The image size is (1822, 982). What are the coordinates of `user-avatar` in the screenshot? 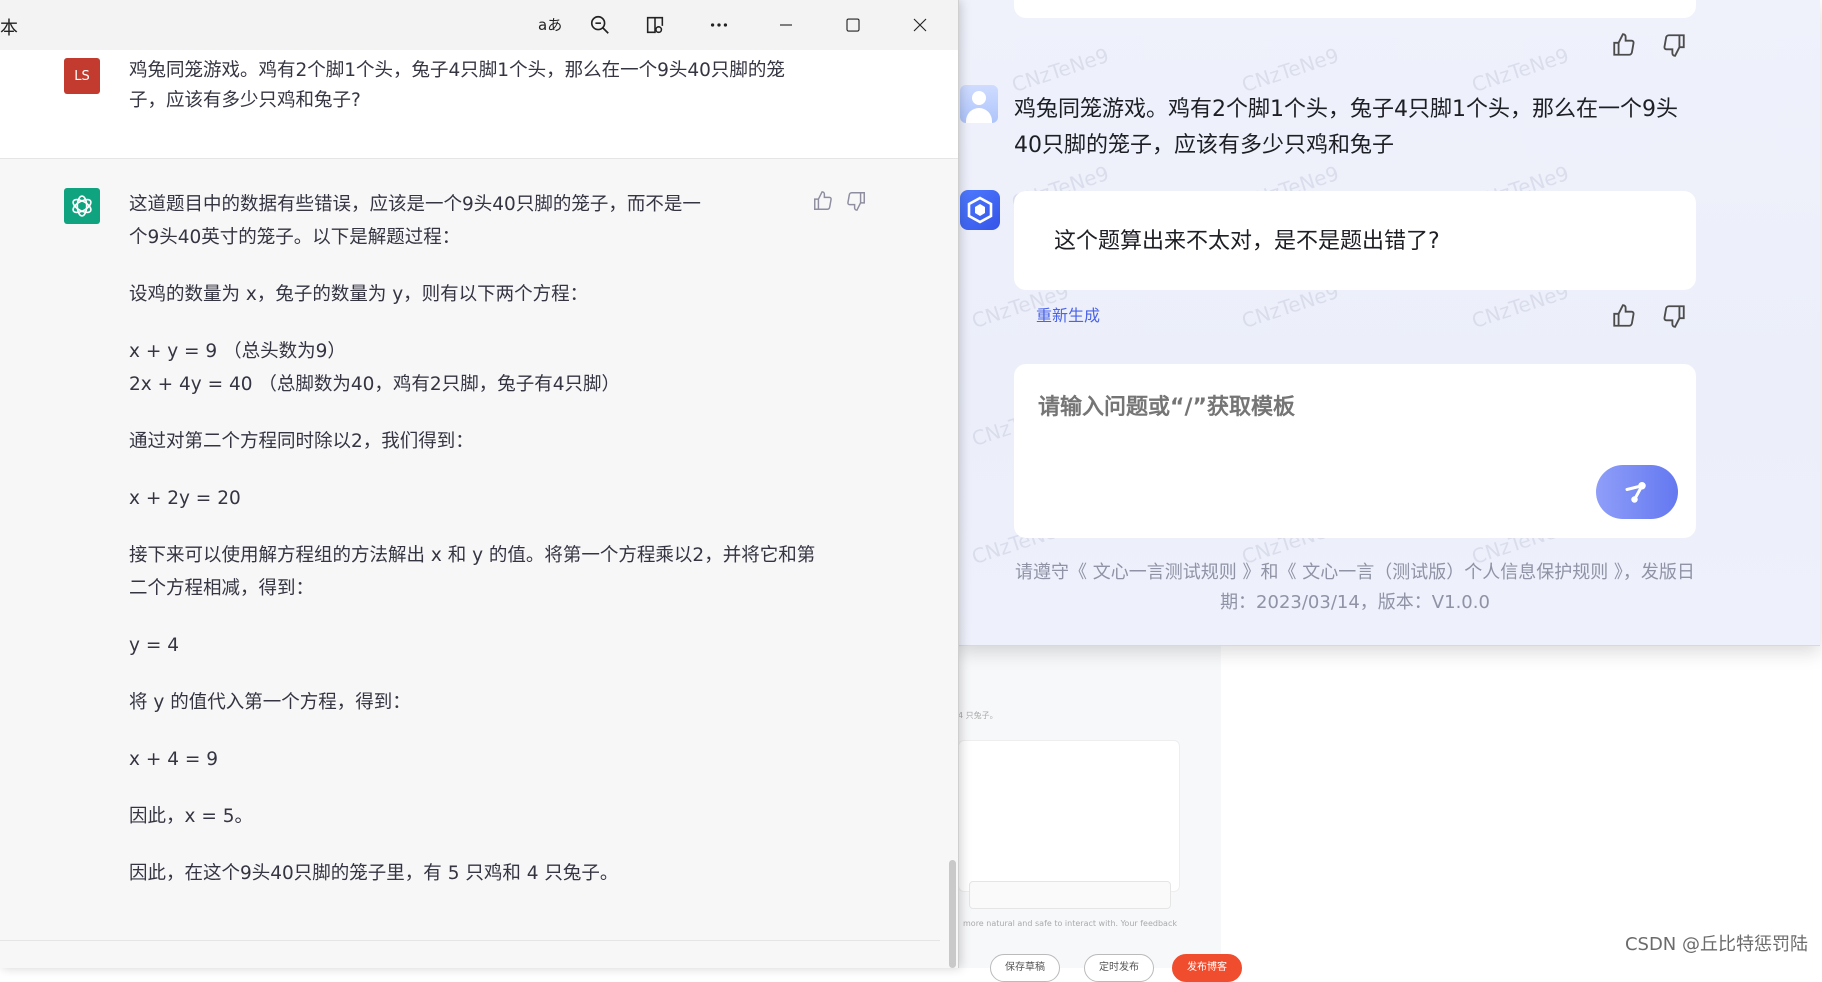 It's located at (979, 104).